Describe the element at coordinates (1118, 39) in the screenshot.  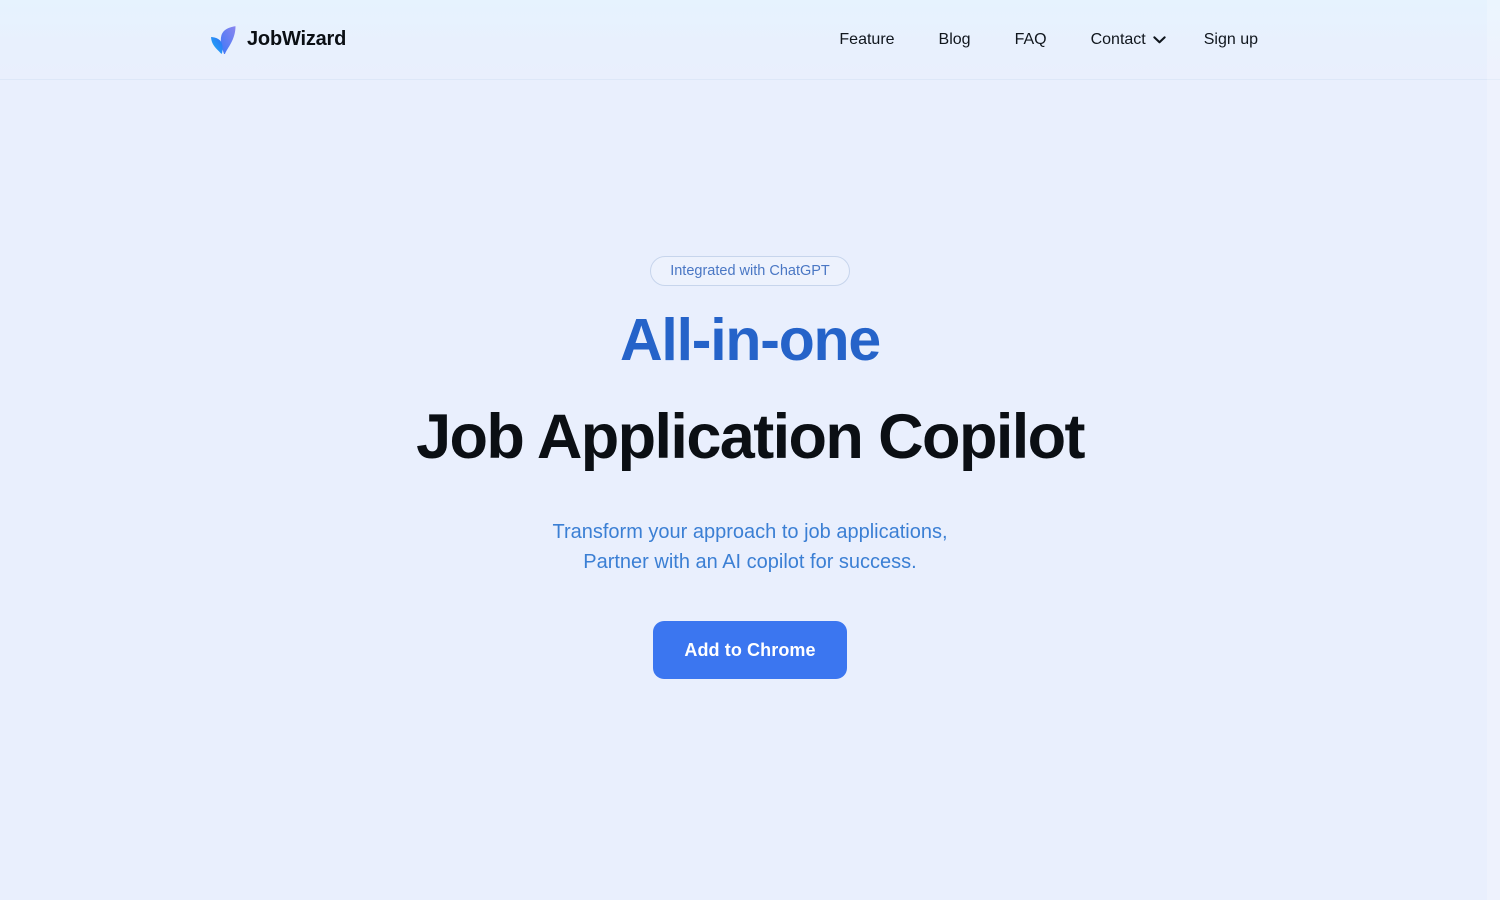
I see `nav-item-label: Contact` at that location.